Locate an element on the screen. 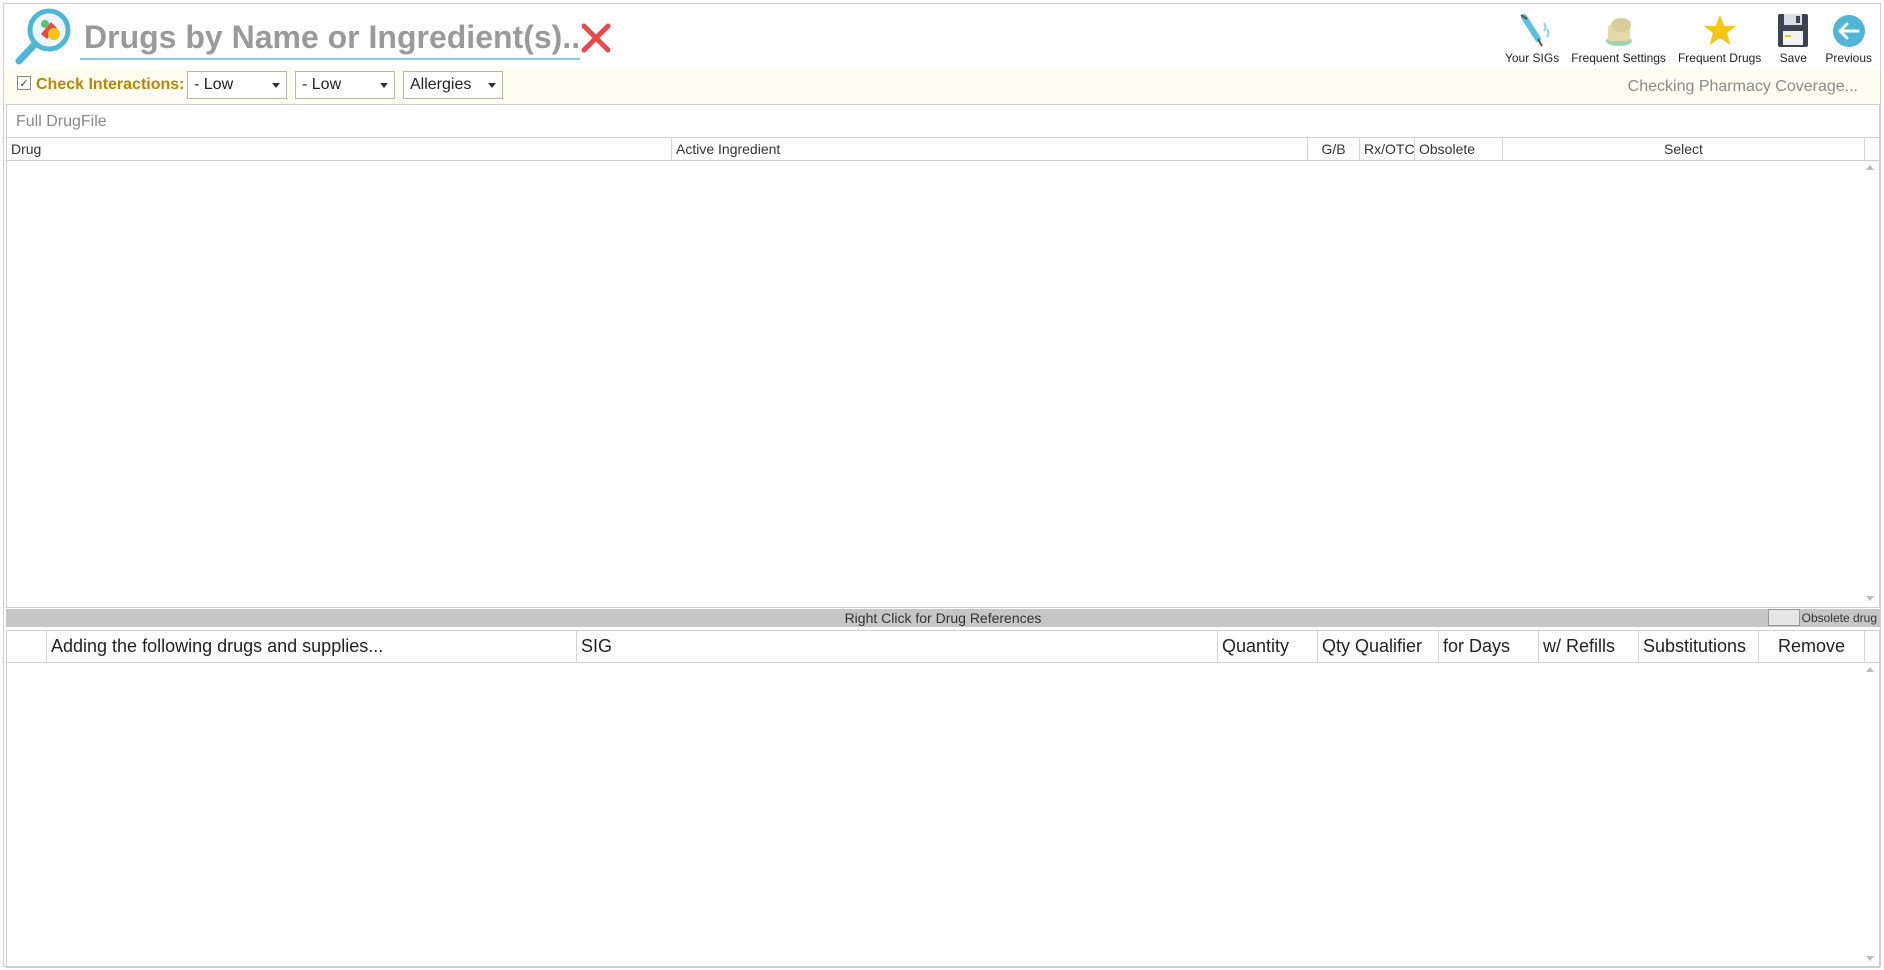 The width and height of the screenshot is (1884, 970). column-remove: Remove is located at coordinates (1812, 646).